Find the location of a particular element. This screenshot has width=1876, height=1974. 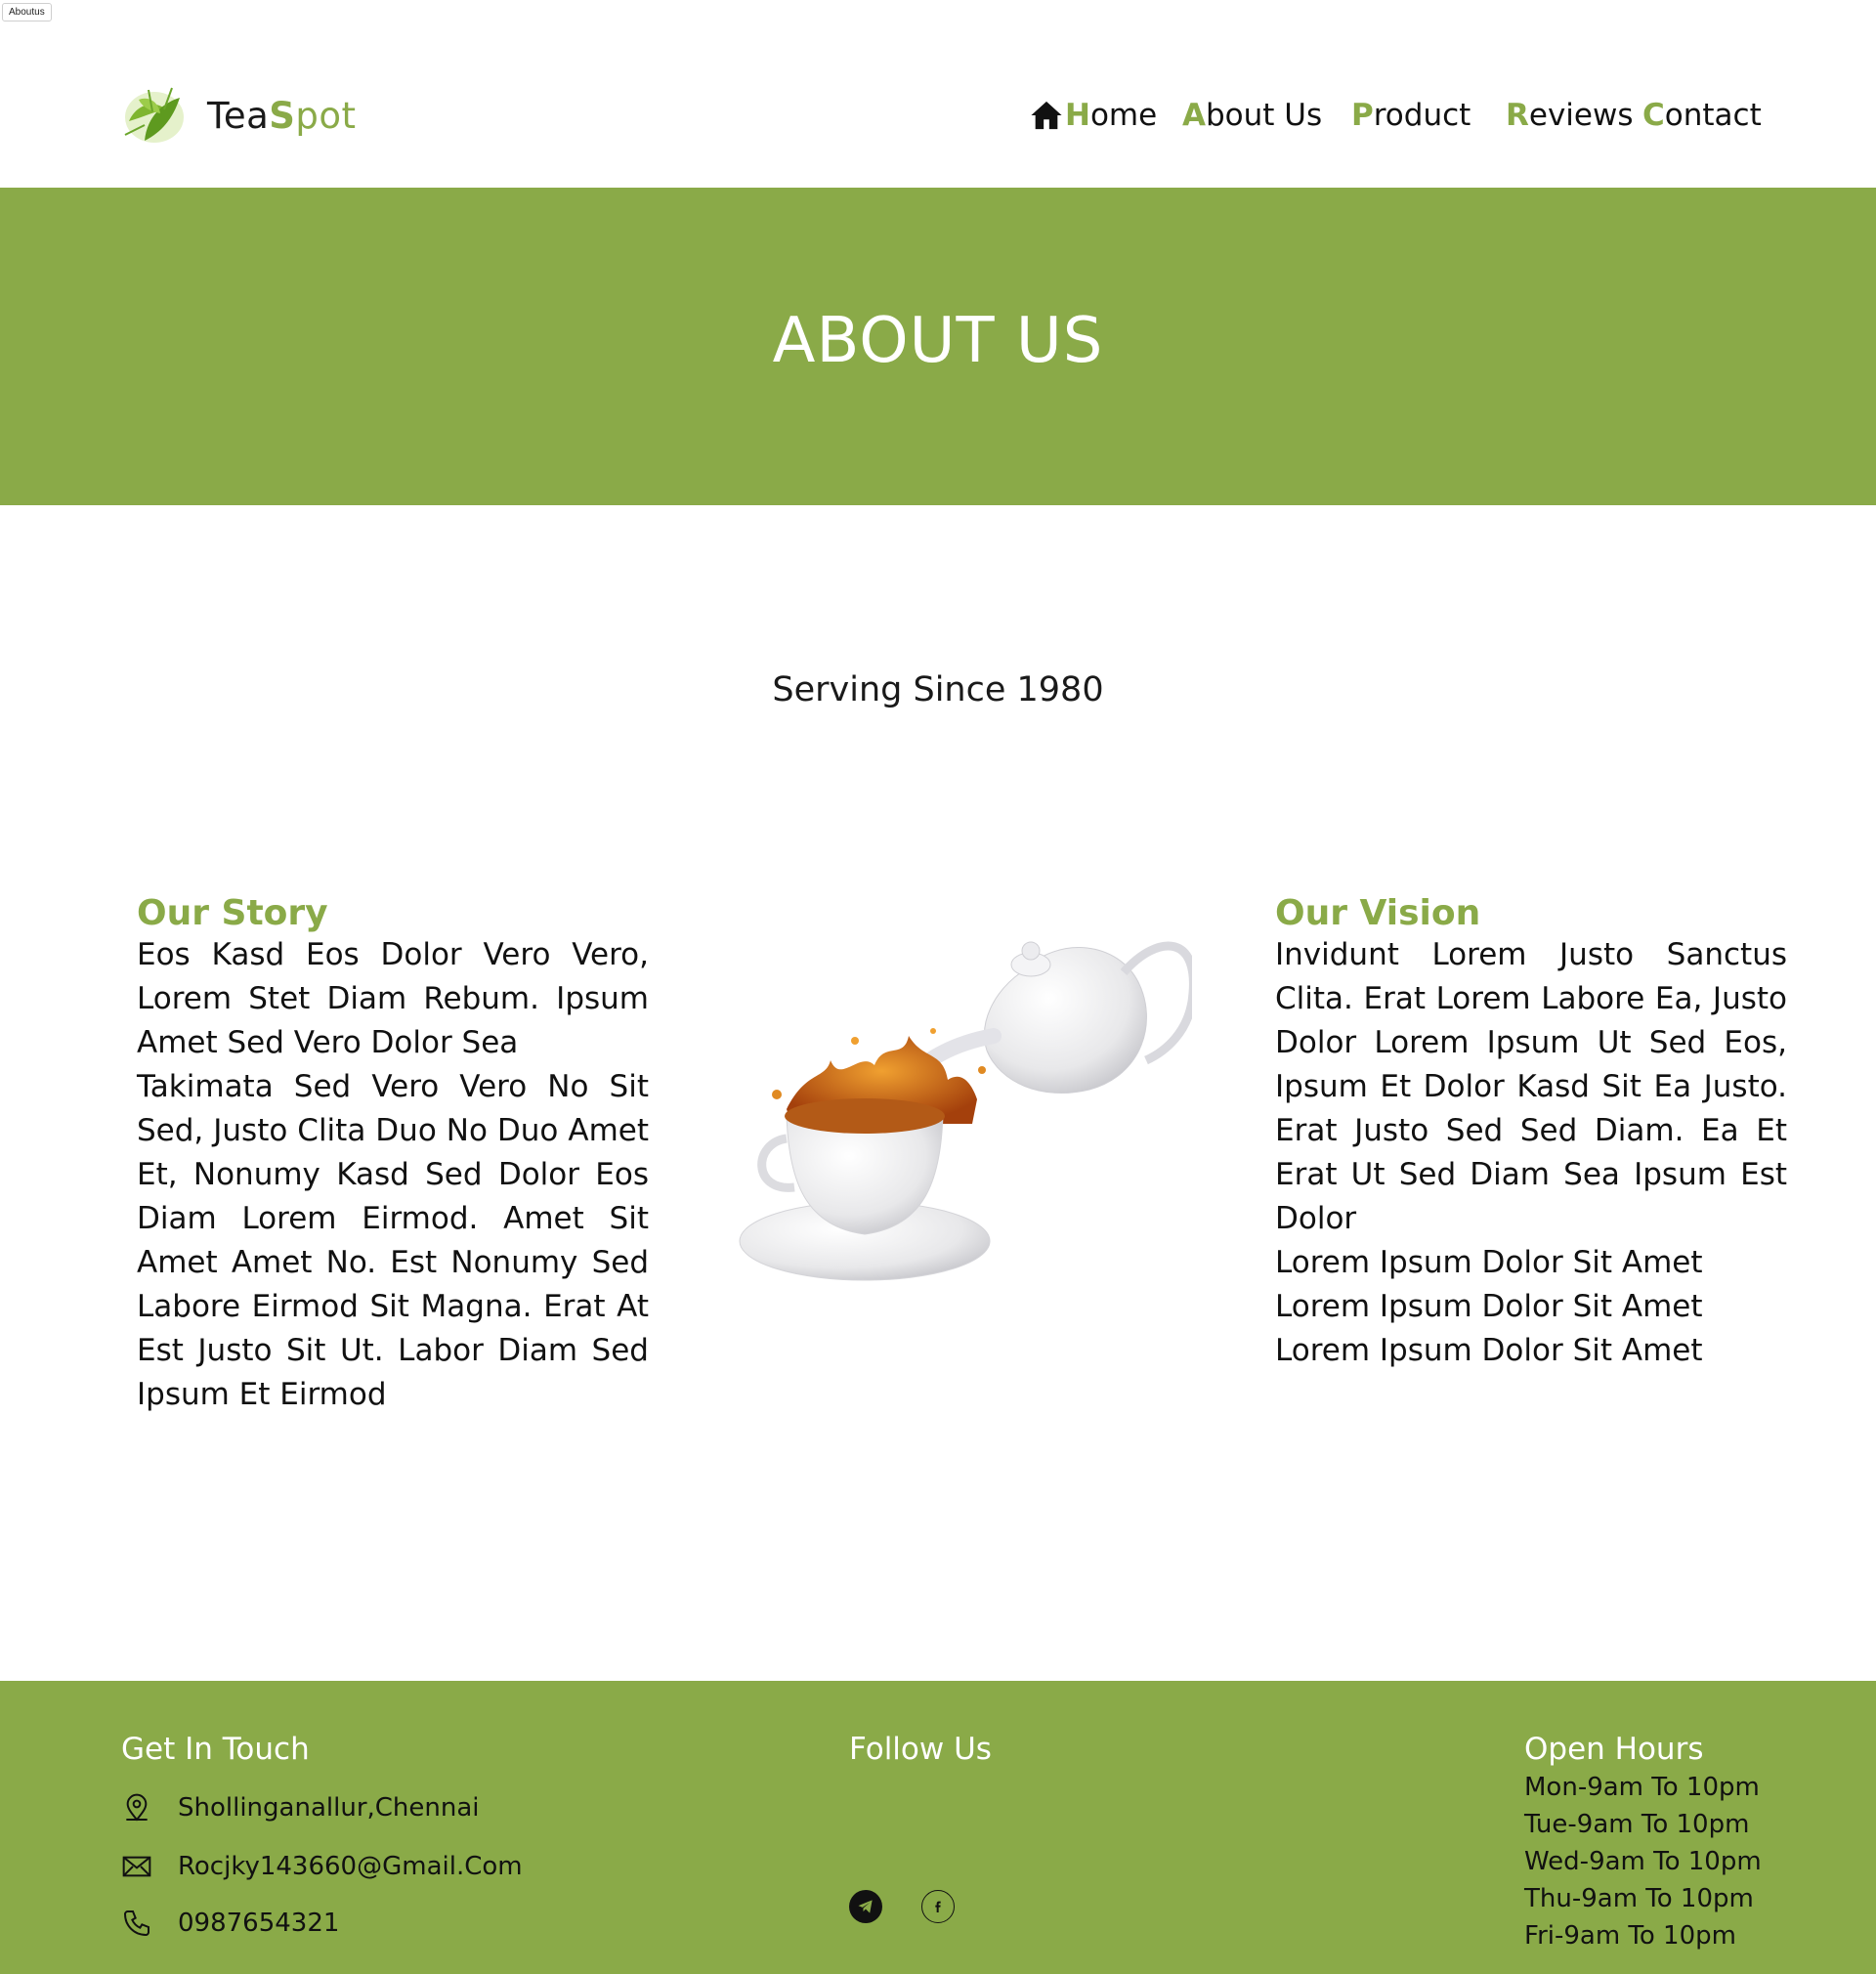

nav-item-home-first: H is located at coordinates (1077, 116).